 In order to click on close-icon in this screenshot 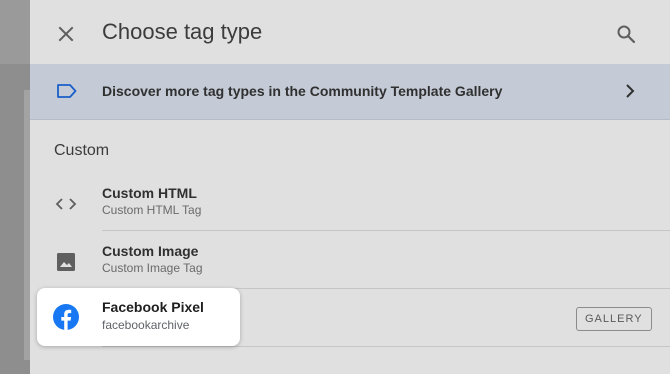, I will do `click(66, 34)`.